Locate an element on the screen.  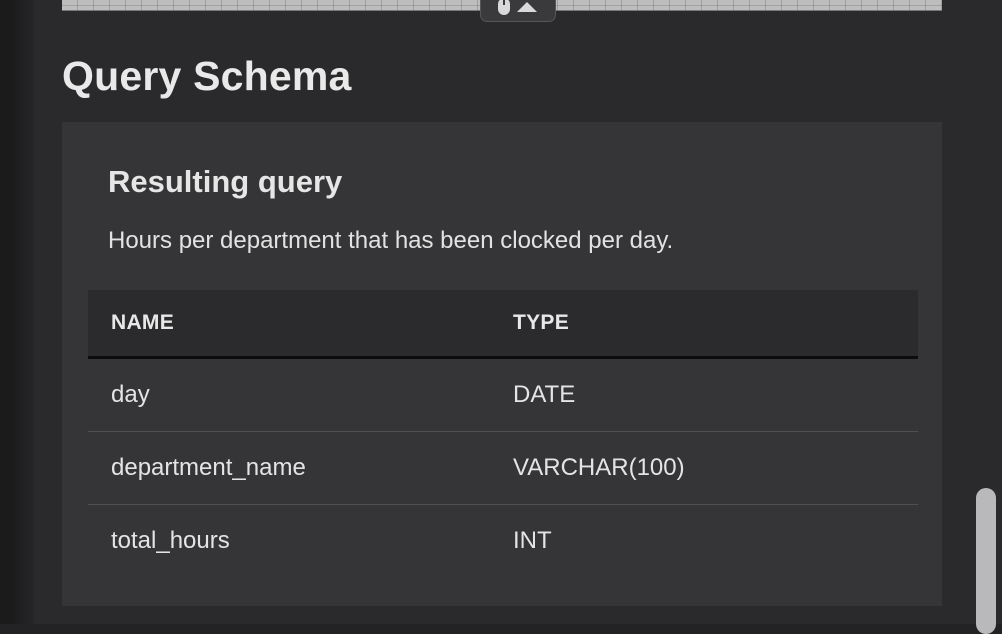
field-type: INT is located at coordinates (532, 540).